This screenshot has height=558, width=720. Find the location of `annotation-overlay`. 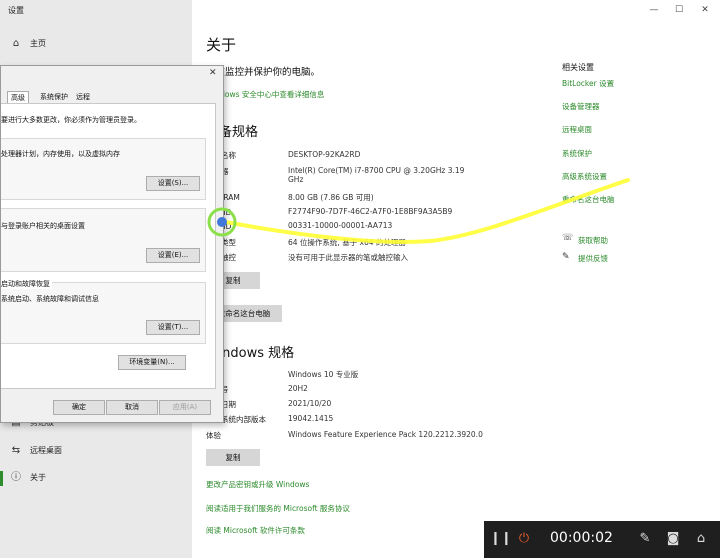

annotation-overlay is located at coordinates (418, 211).